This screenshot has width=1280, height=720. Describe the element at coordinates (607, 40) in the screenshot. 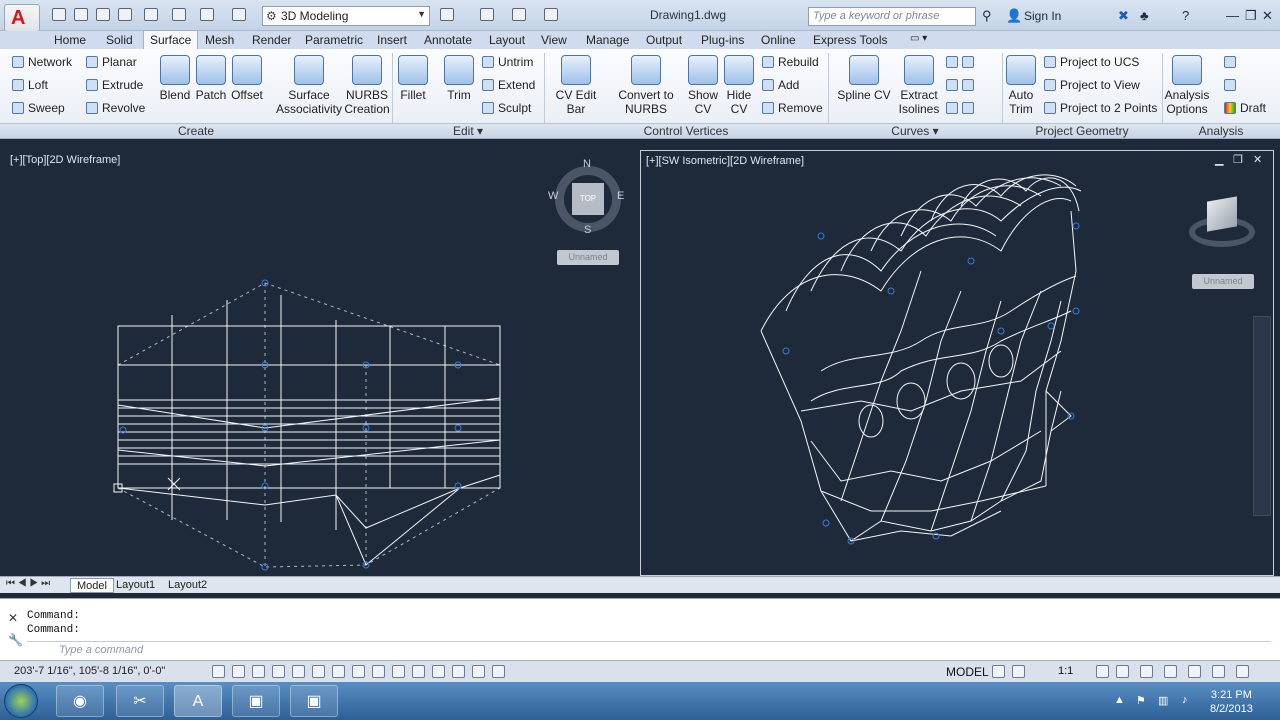

I see `tab-manage: Manage` at that location.